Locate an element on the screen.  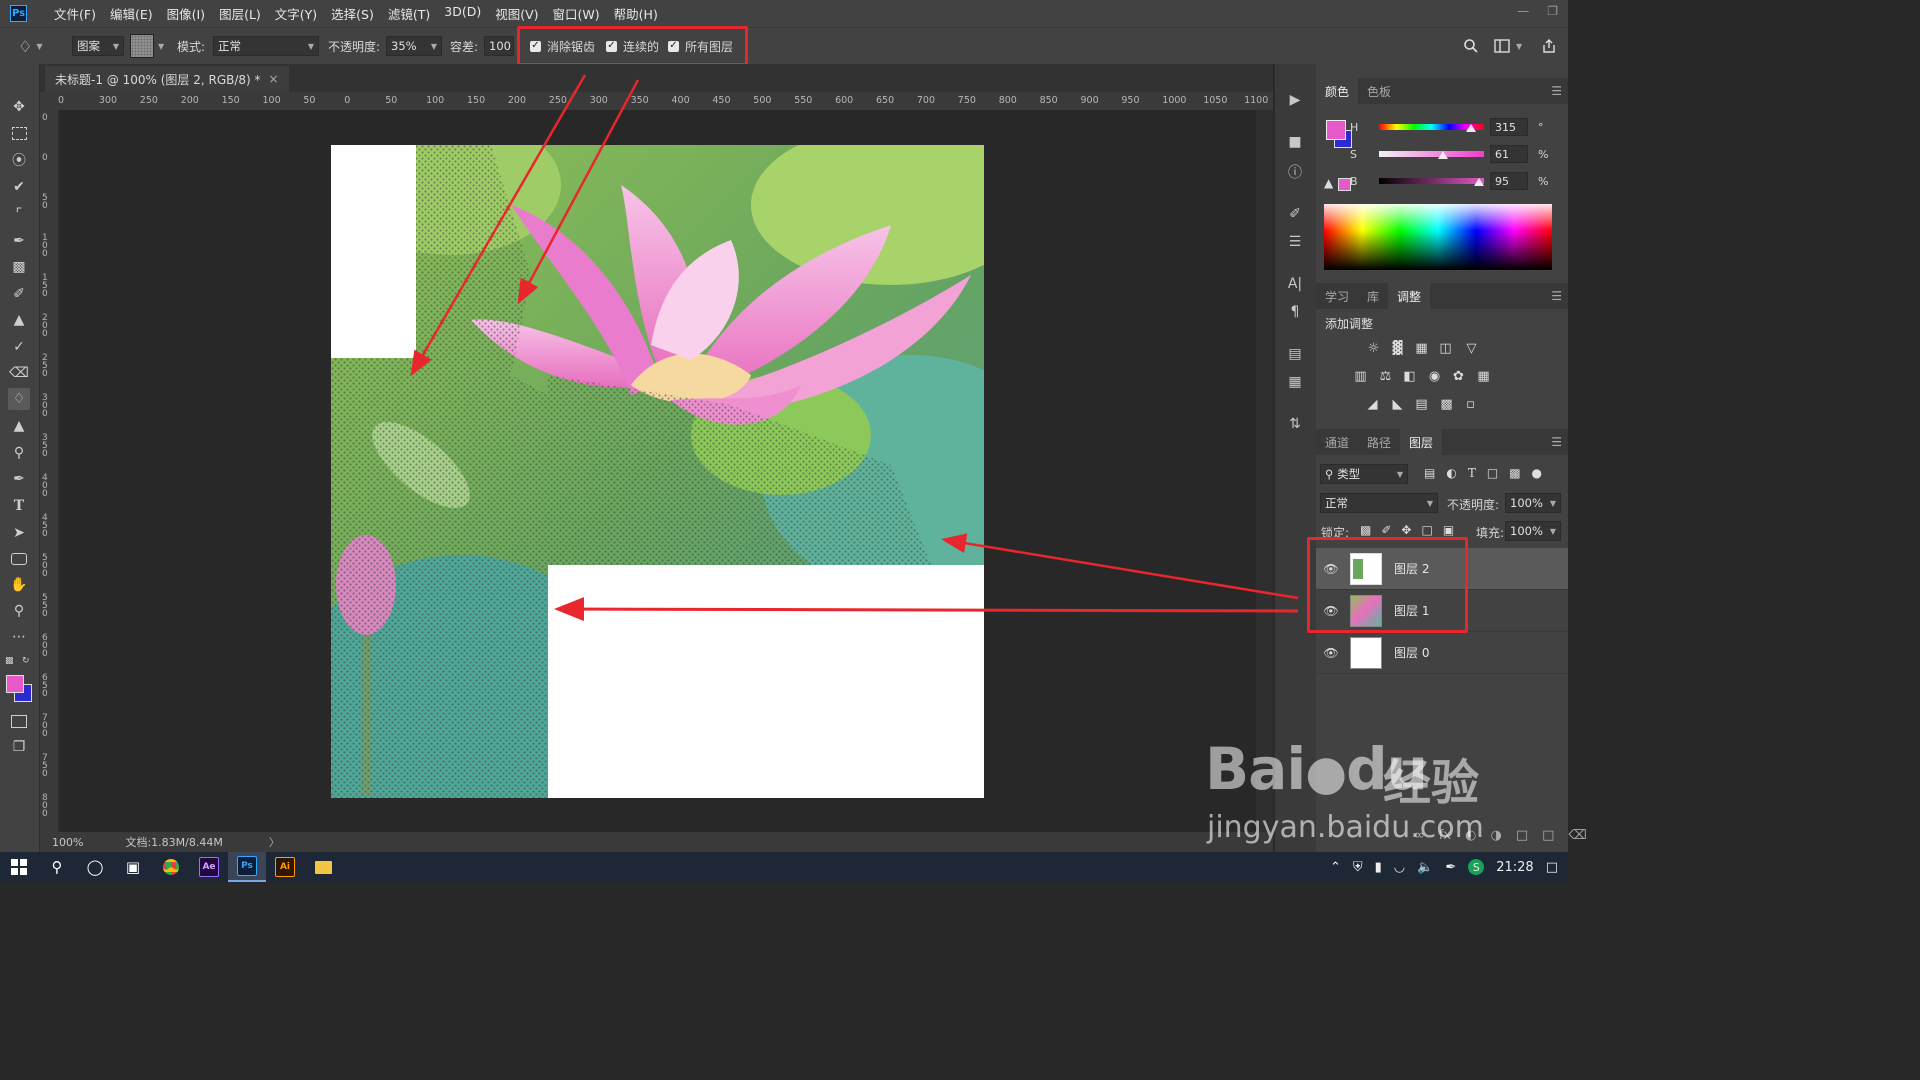
fill-source-select: 图案 ▼ is located at coordinates (98, 46).